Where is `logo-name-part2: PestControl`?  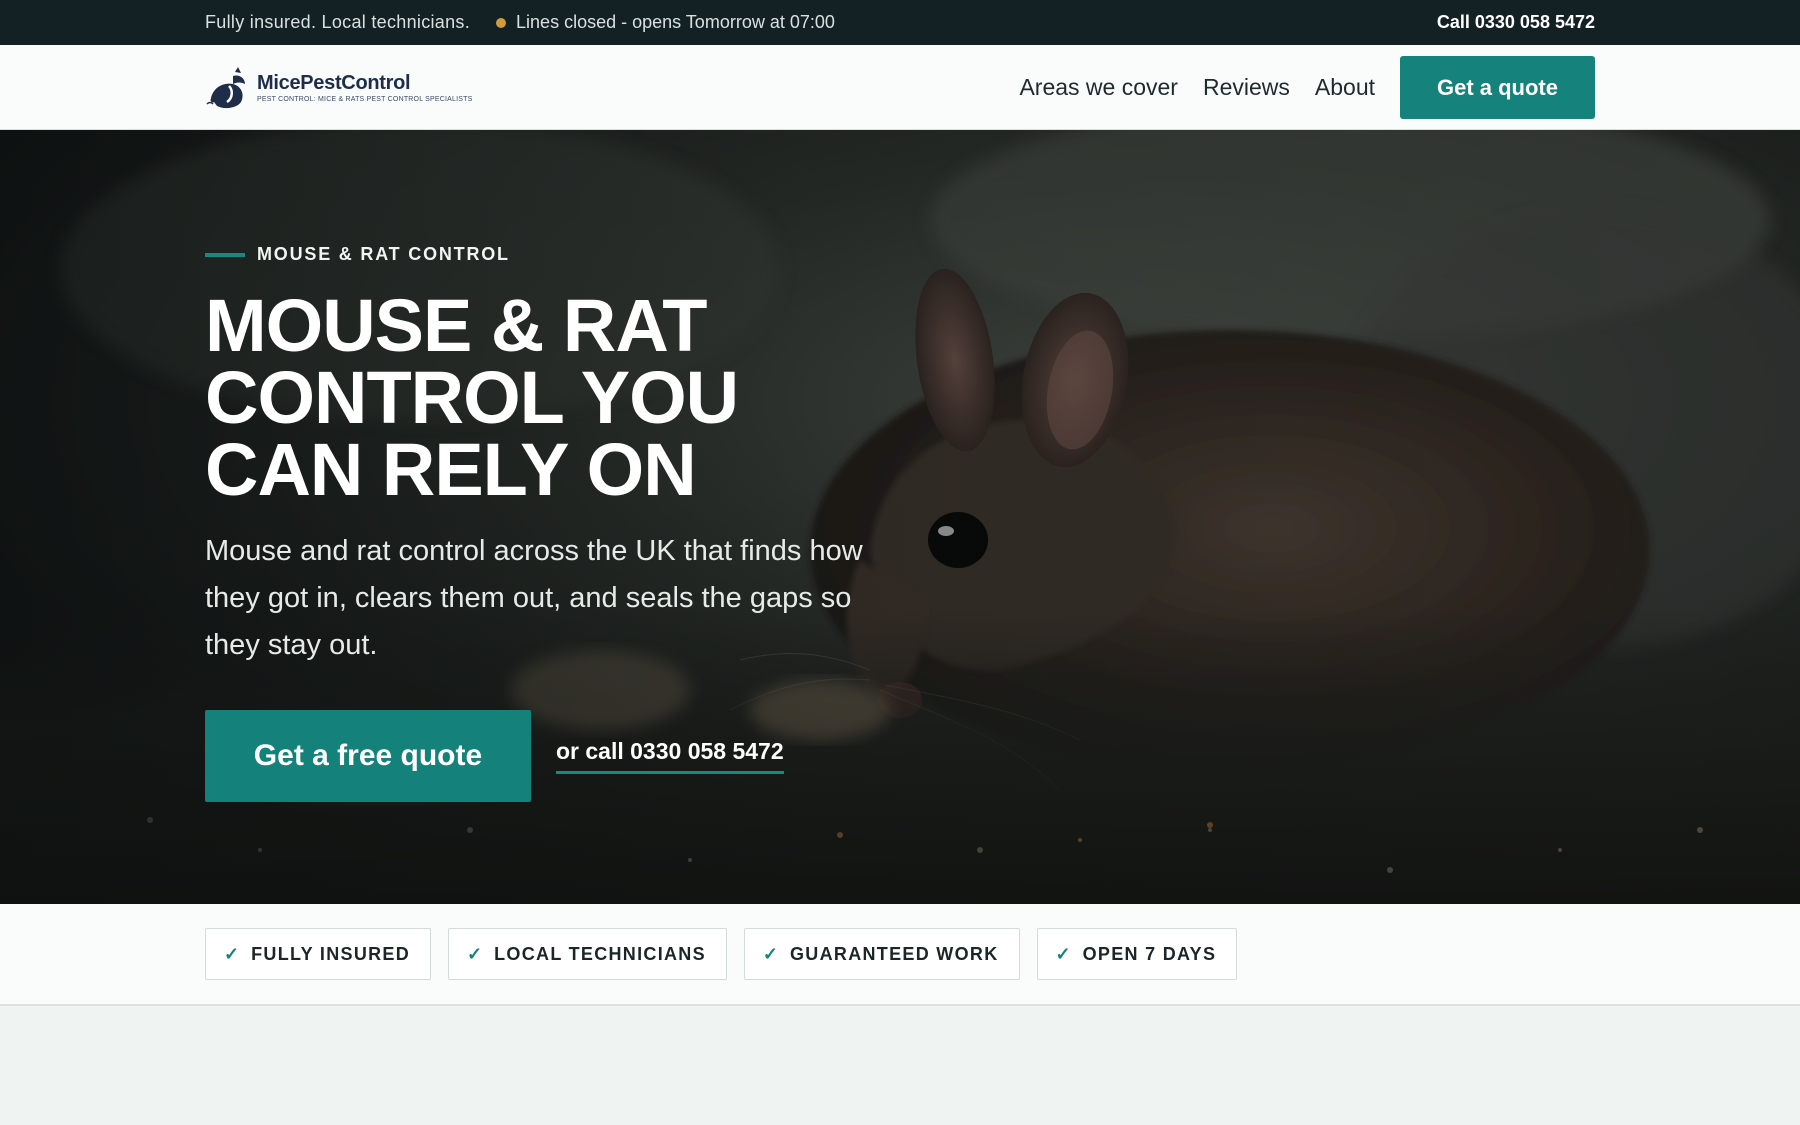
logo-name-part2: PestControl is located at coordinates (355, 83).